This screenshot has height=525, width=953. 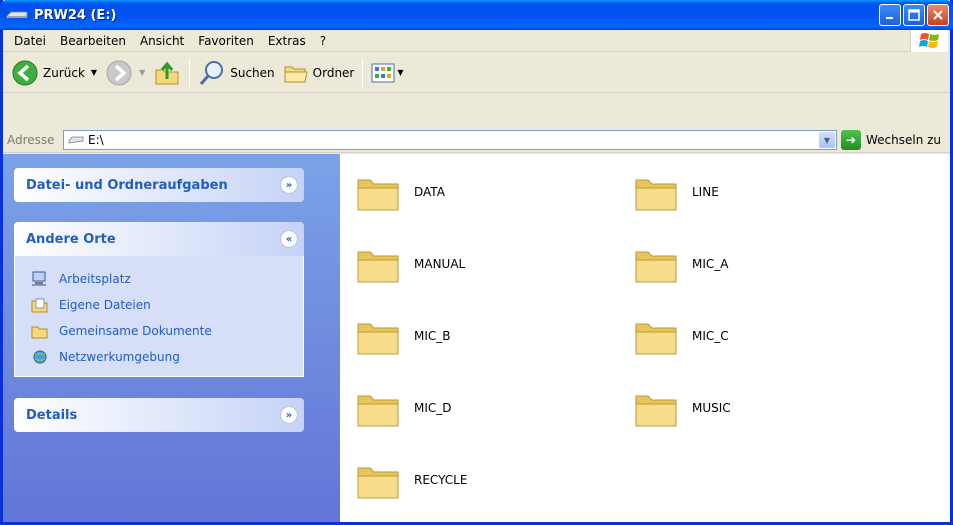 What do you see at coordinates (383, 72) in the screenshot?
I see `views-icon` at bounding box center [383, 72].